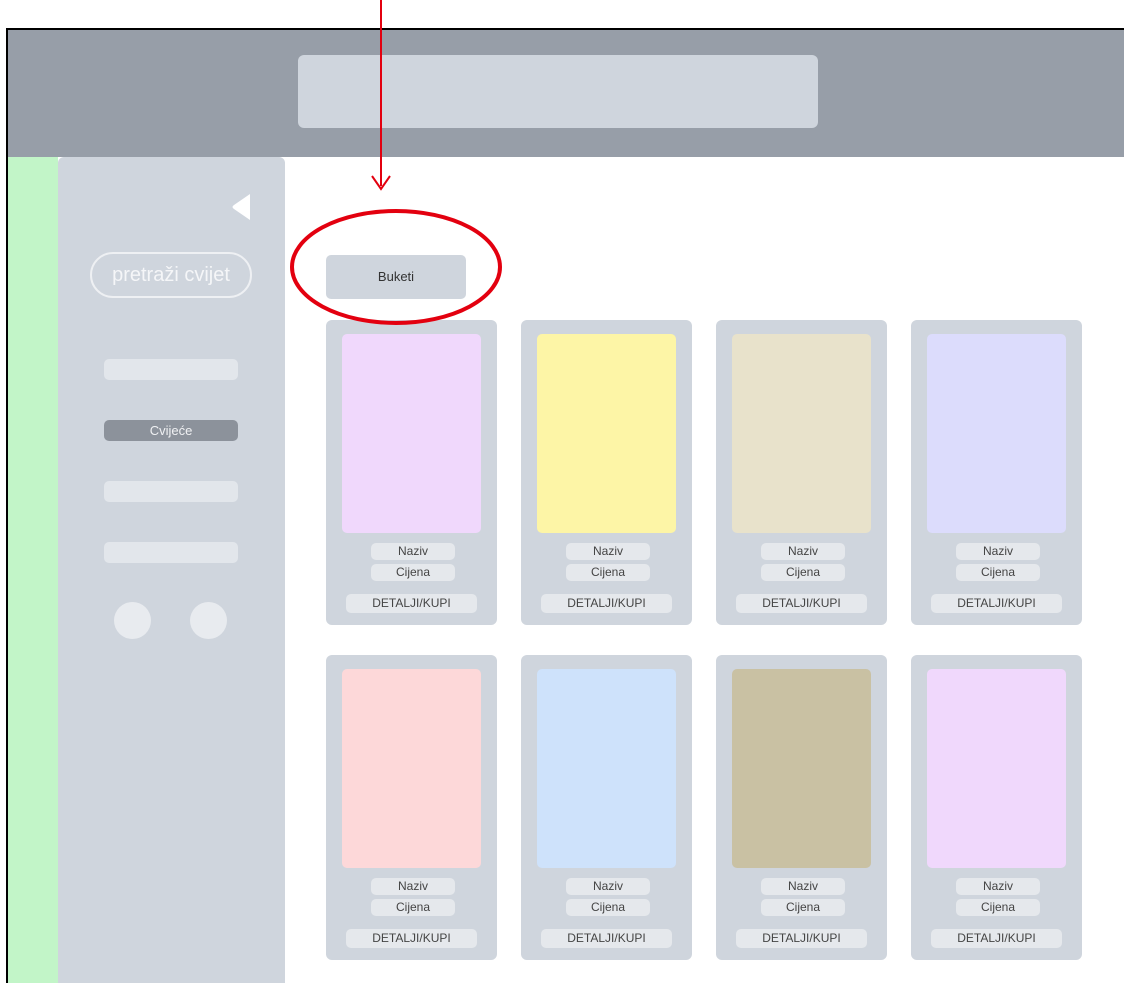  Describe the element at coordinates (171, 275) in the screenshot. I see `search-flower-button: pretraži cvijet` at that location.